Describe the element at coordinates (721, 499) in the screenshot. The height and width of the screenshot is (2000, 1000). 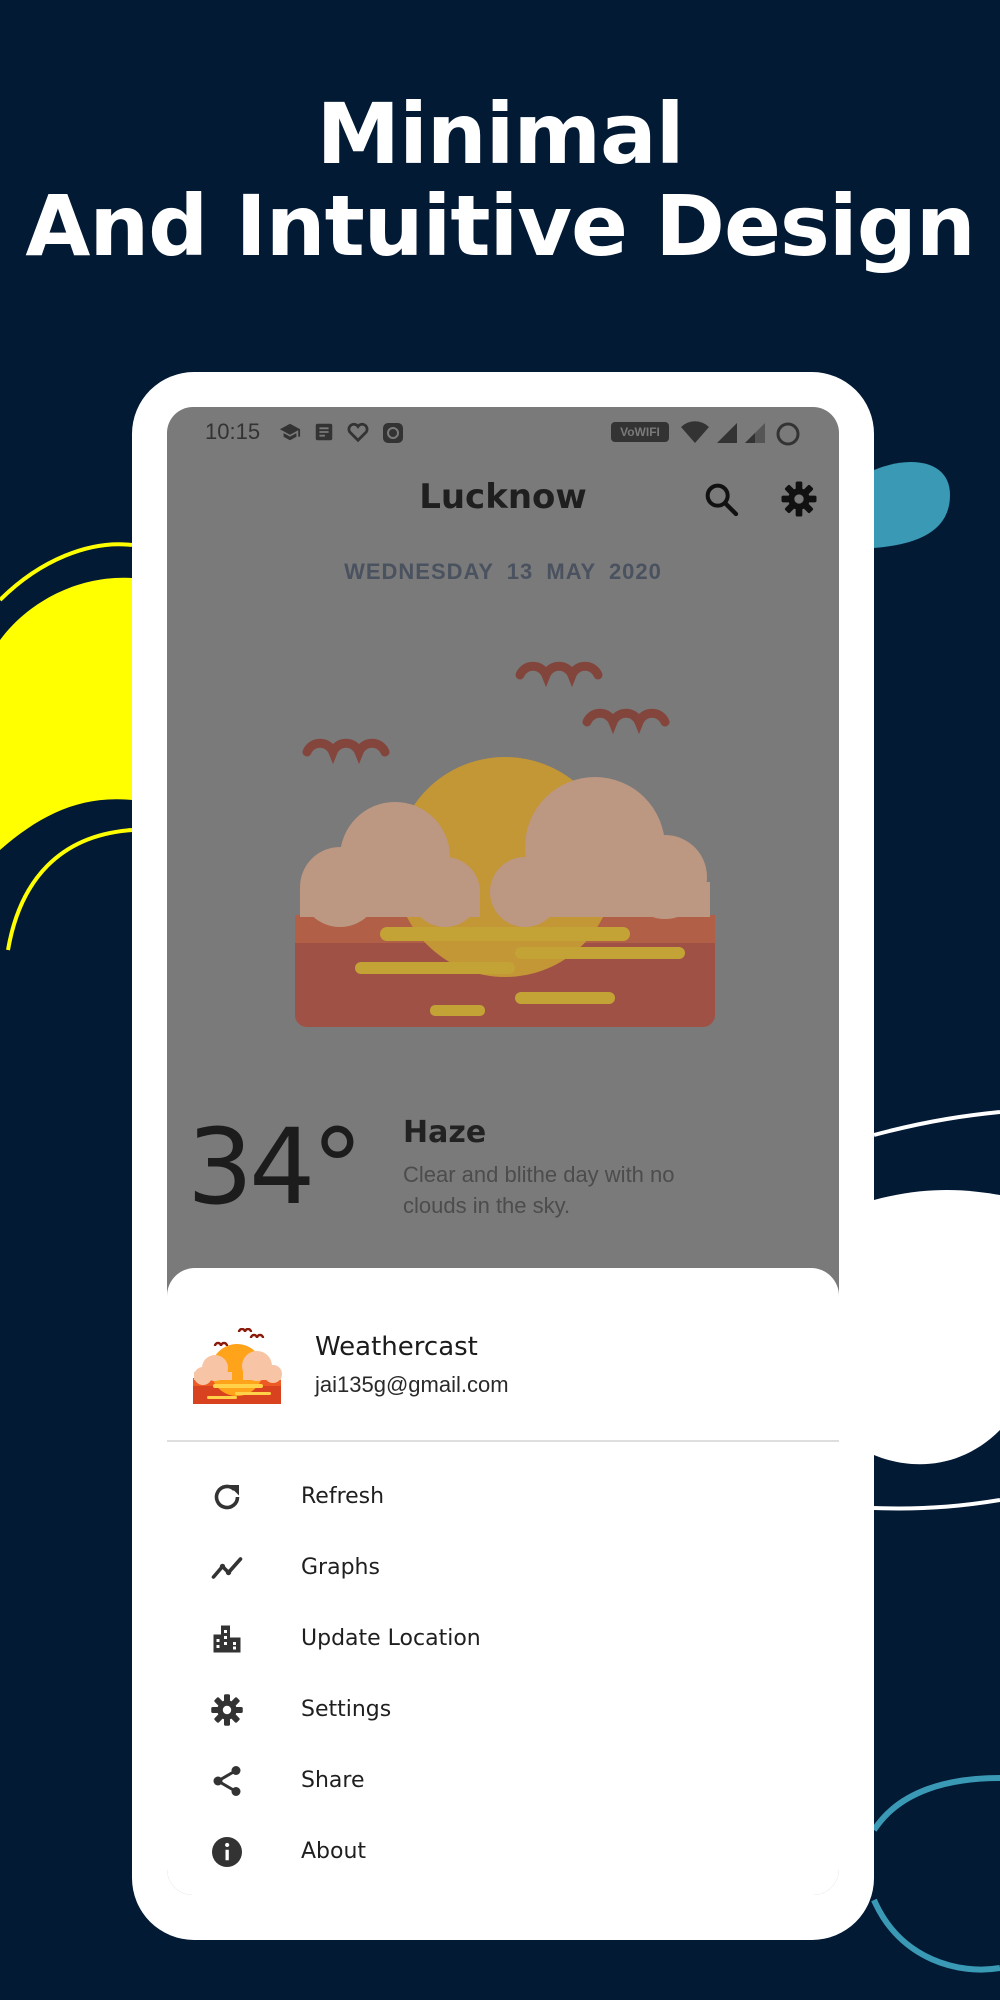
I see `search-icon` at that location.